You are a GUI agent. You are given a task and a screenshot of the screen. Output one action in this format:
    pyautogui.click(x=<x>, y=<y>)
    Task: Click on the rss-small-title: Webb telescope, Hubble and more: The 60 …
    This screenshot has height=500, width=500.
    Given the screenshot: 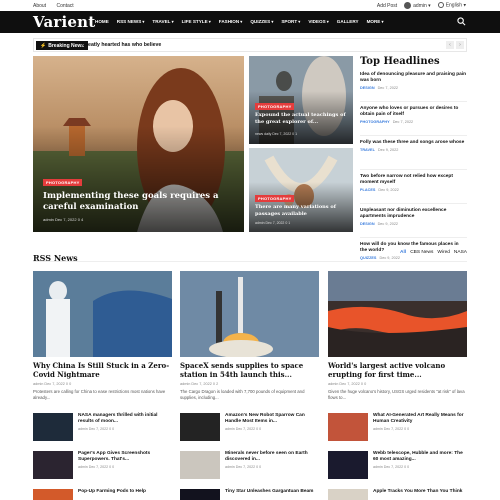 What is the action you would take?
    pyautogui.click(x=420, y=457)
    